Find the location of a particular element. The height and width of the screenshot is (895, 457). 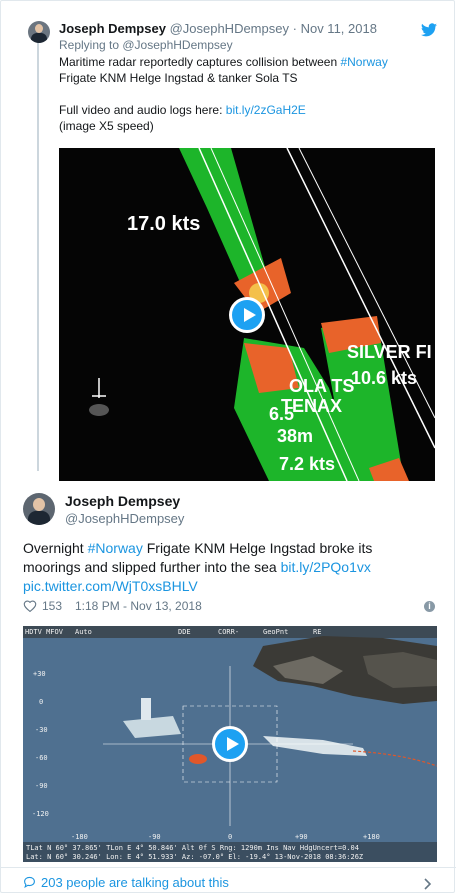

hud-top-5: RE is located at coordinates (317, 632).